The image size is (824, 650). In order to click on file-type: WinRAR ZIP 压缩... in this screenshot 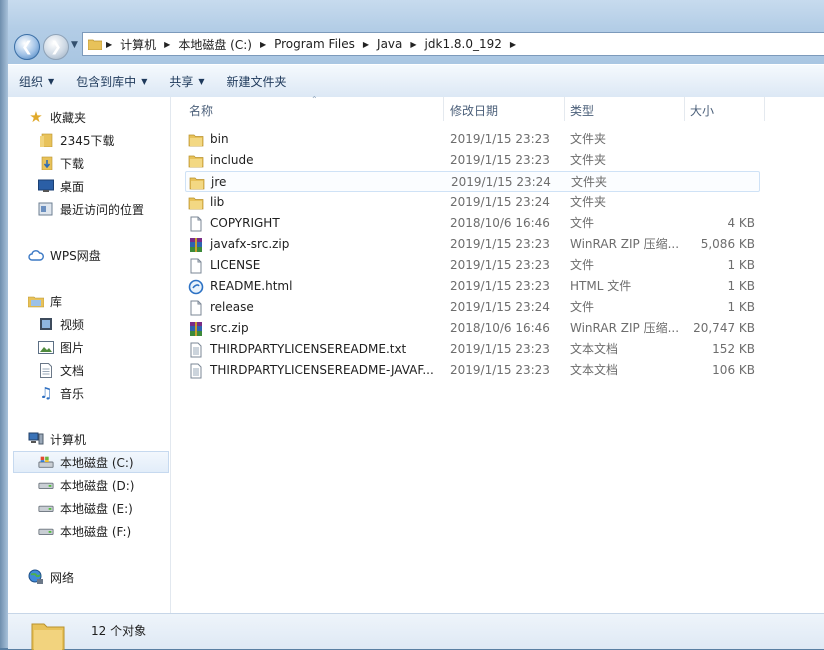, I will do `click(625, 244)`.